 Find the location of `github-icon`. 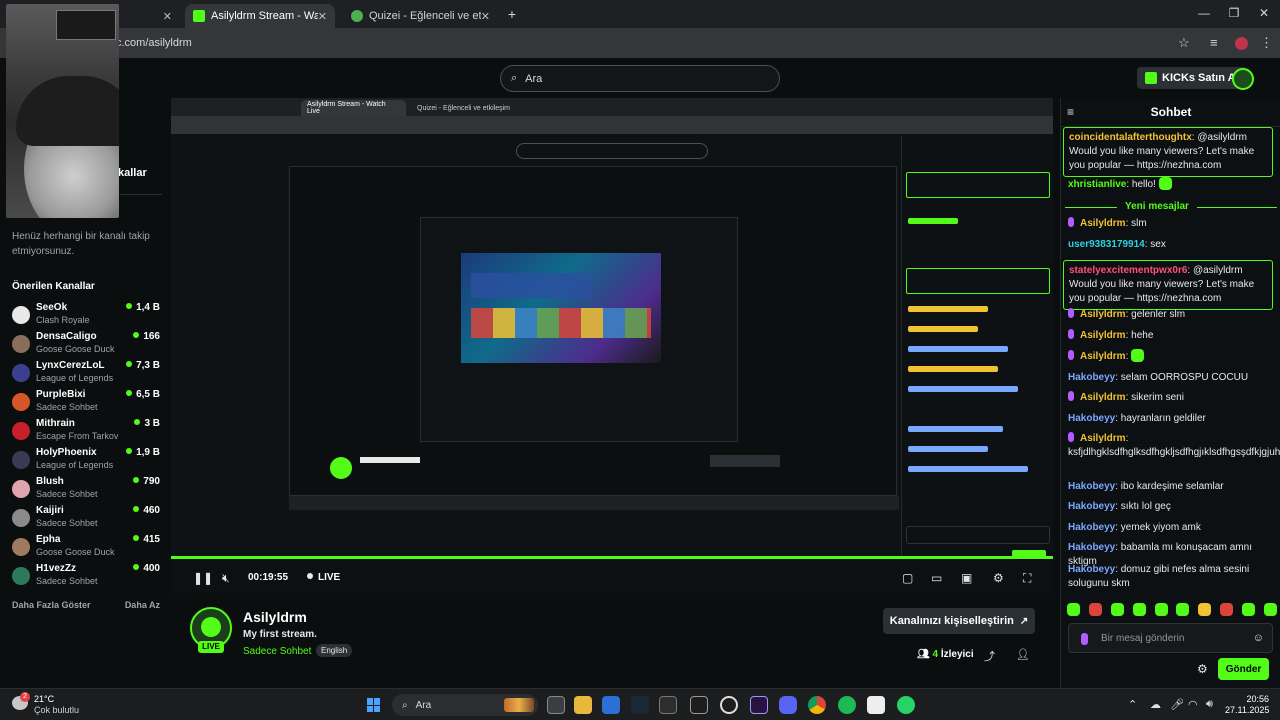

github-icon is located at coordinates (729, 705).